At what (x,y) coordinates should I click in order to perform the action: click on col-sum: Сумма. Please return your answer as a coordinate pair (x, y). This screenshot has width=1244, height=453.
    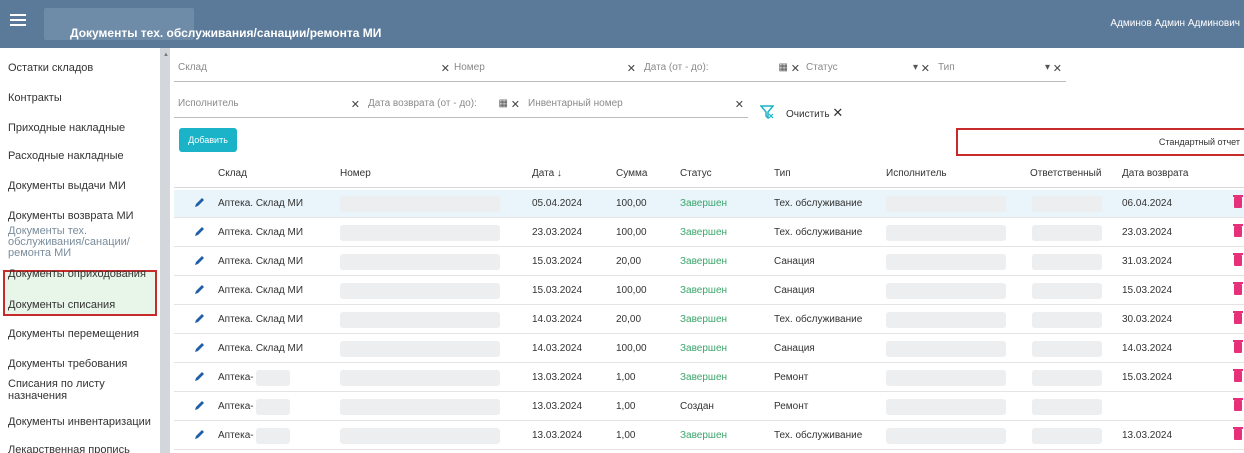
    Looking at the image, I should click on (631, 173).